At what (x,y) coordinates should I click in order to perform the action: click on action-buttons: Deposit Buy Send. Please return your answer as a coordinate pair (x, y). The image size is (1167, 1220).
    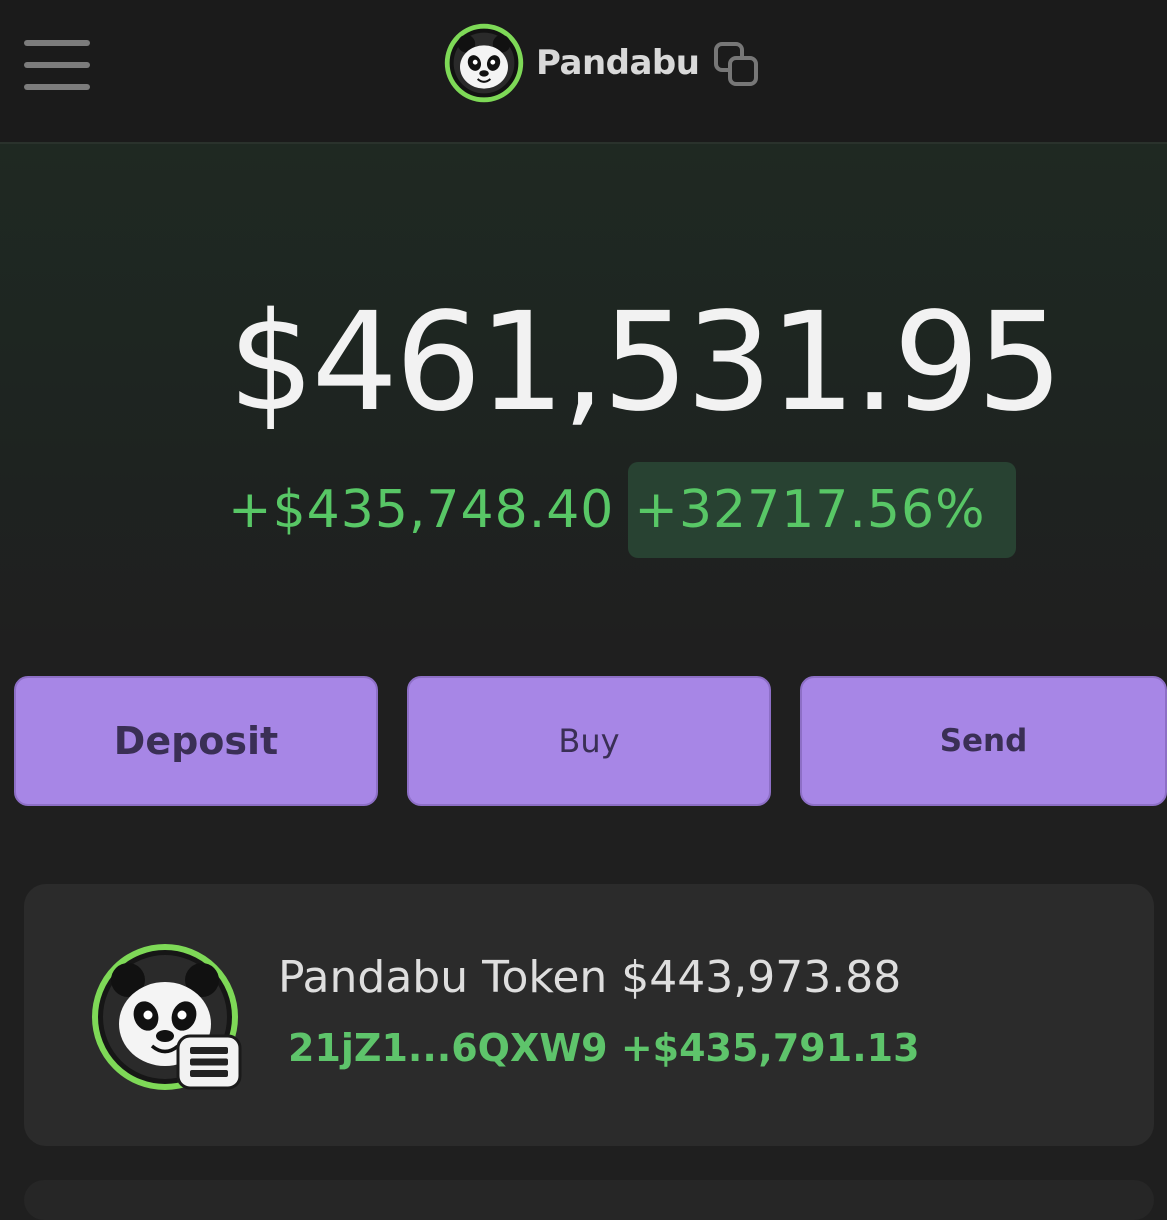
    Looking at the image, I should click on (590, 741).